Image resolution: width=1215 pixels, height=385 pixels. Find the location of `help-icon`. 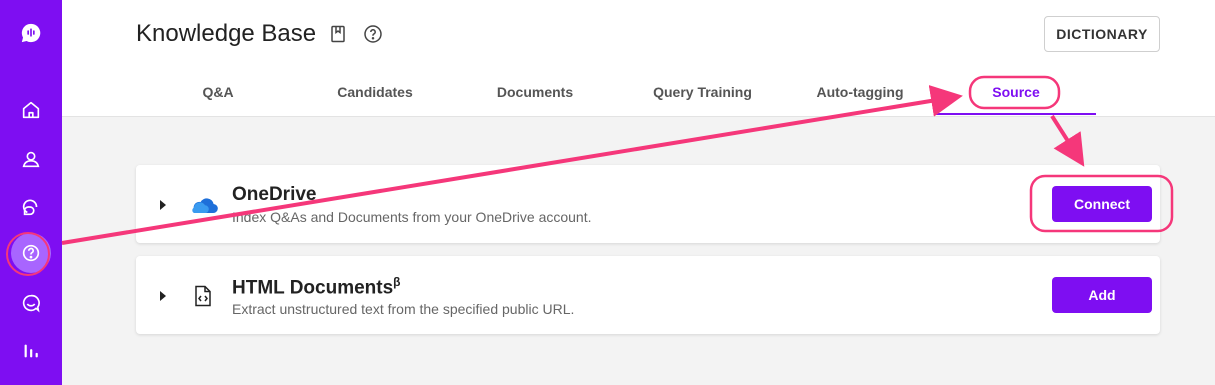

help-icon is located at coordinates (373, 34).